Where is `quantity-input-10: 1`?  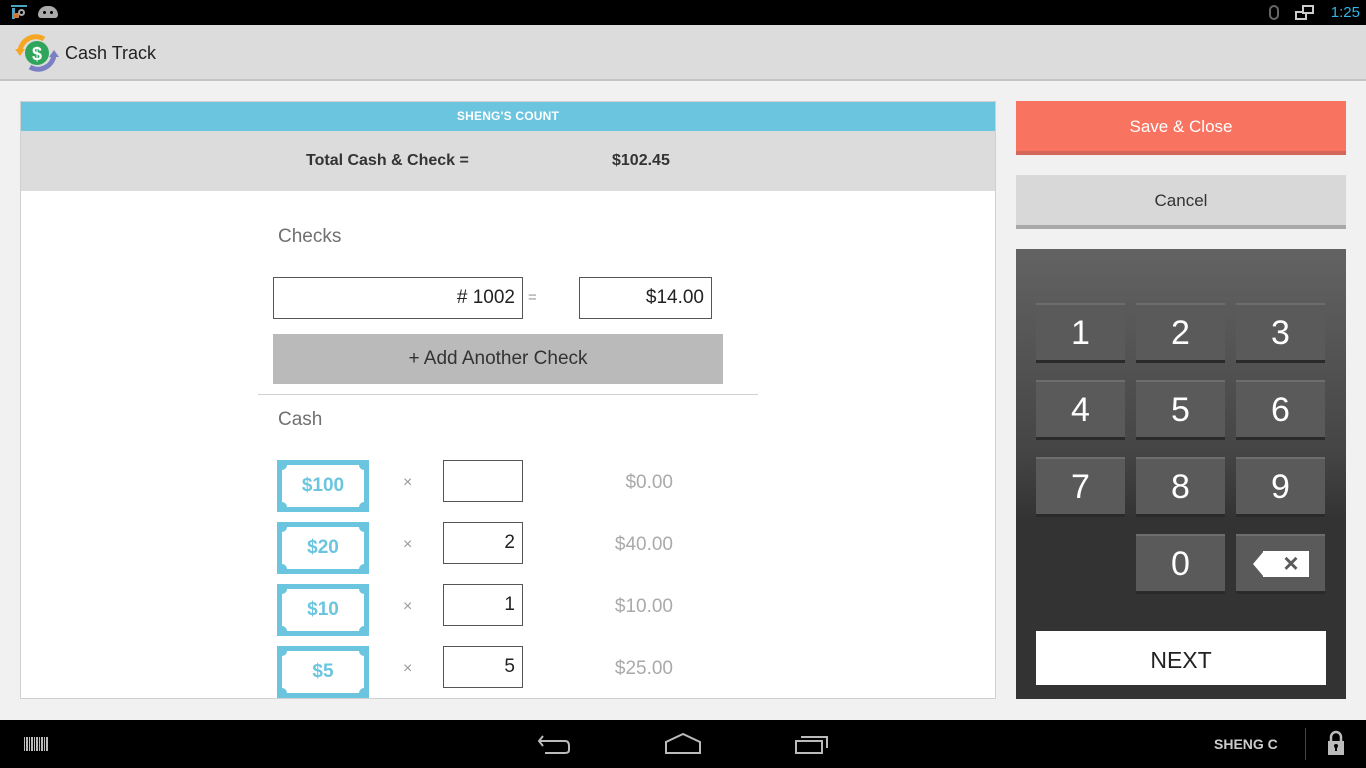 quantity-input-10: 1 is located at coordinates (483, 605).